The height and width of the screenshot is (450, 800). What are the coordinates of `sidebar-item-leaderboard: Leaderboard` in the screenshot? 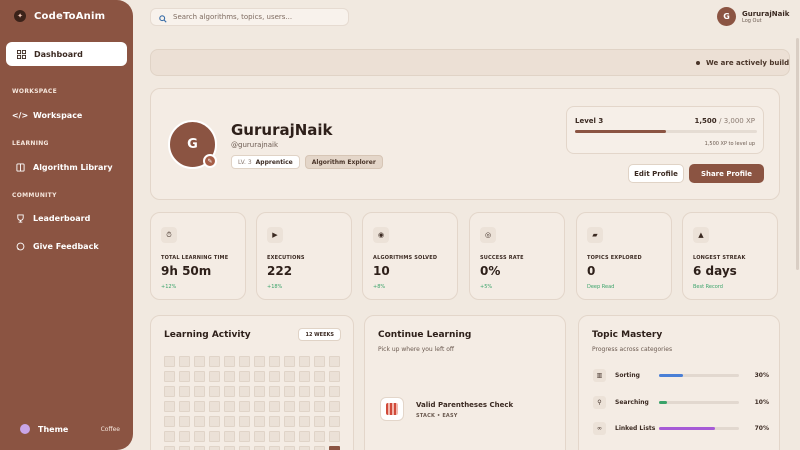 It's located at (52, 218).